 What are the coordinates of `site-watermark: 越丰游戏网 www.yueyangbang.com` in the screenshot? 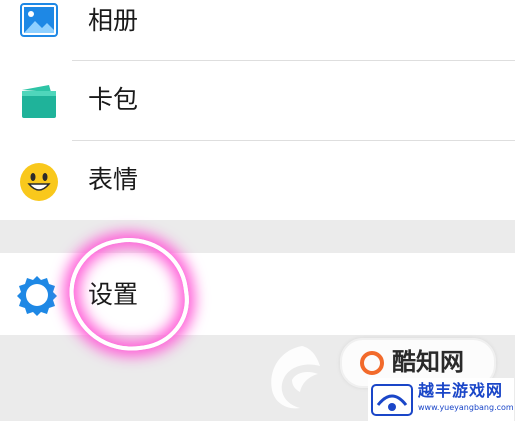 It's located at (441, 399).